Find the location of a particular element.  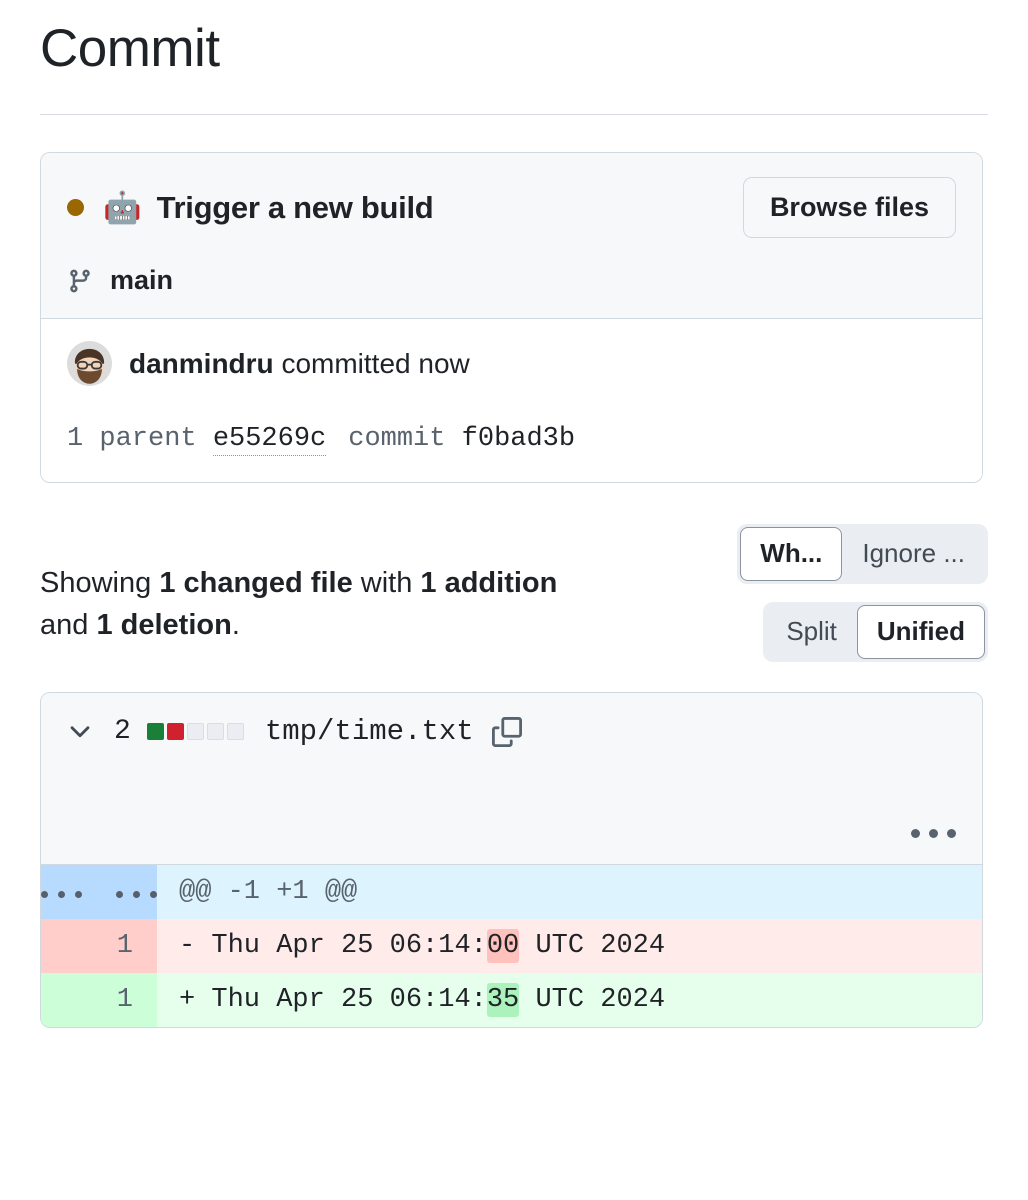

summary-additions: 1 addition is located at coordinates (489, 583).